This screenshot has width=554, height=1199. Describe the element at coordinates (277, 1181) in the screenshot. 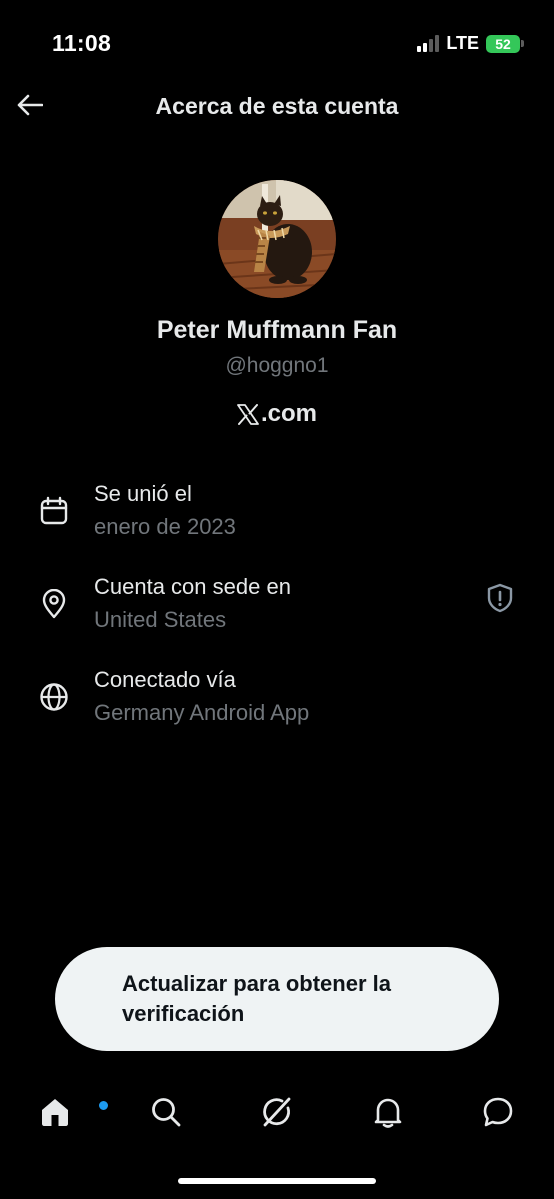

I see `home-indicator` at that location.